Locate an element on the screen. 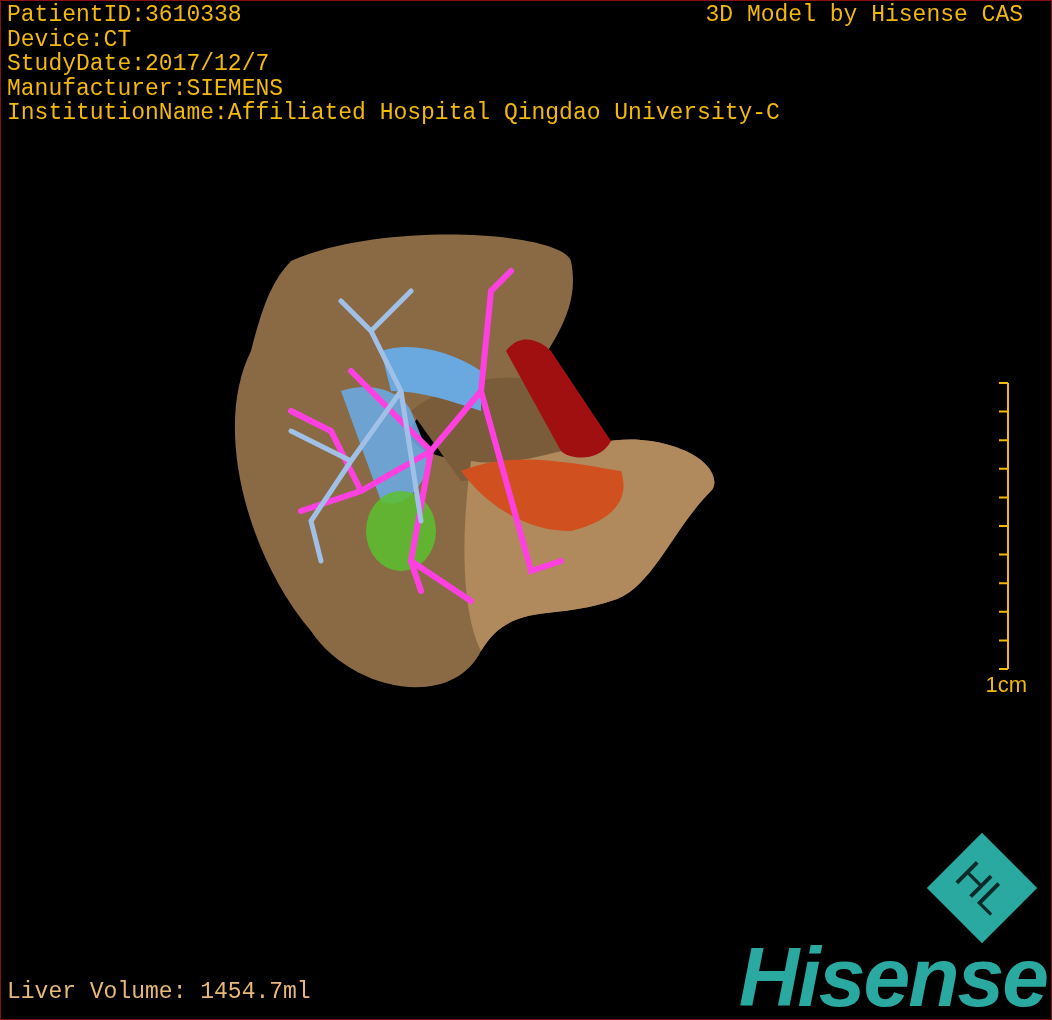 This screenshot has width=1052, height=1020. study-info-text: Device:CT is located at coordinates (69, 39).